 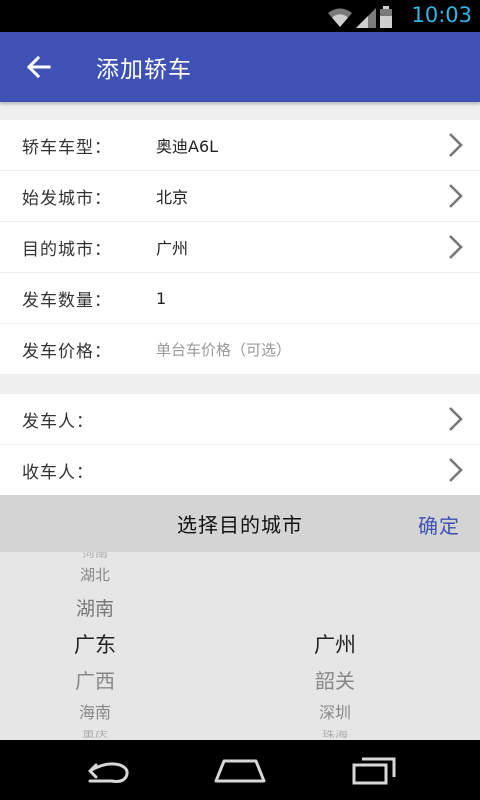 I want to click on province-wheel: 河南 湖北 湖南 广东 广西 海南 重庆, so click(x=95, y=646).